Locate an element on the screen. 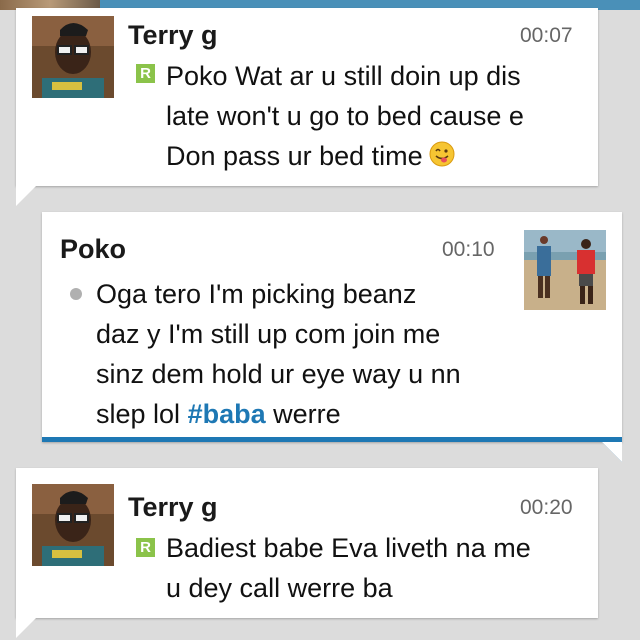 The height and width of the screenshot is (640, 640). bubble-accent-bar is located at coordinates (332, 439).